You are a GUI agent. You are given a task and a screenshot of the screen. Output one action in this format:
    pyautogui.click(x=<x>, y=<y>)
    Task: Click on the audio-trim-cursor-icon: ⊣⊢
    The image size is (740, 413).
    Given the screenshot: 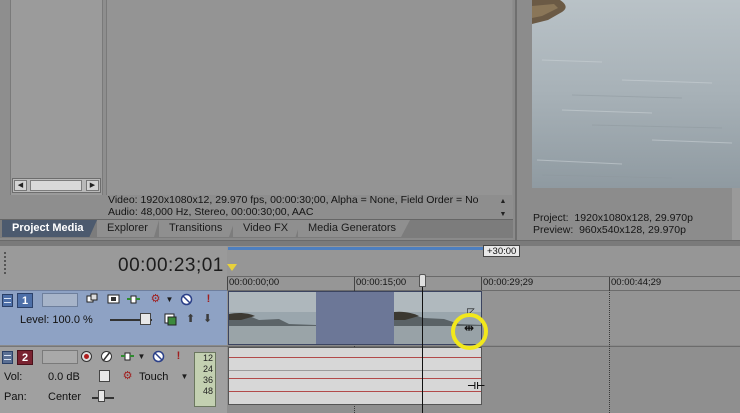 What is the action you would take?
    pyautogui.click(x=476, y=386)
    